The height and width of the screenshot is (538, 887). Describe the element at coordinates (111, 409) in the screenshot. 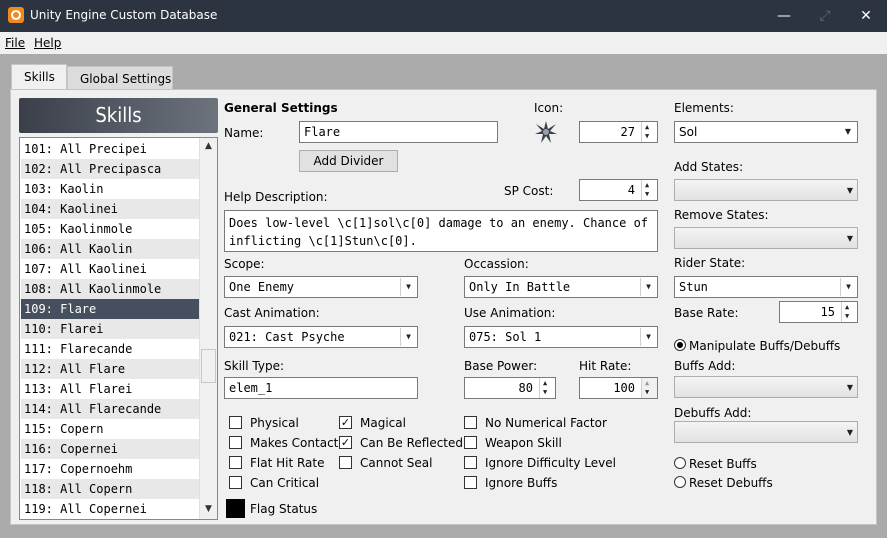

I see `list-item: 114: All Flarecande` at that location.